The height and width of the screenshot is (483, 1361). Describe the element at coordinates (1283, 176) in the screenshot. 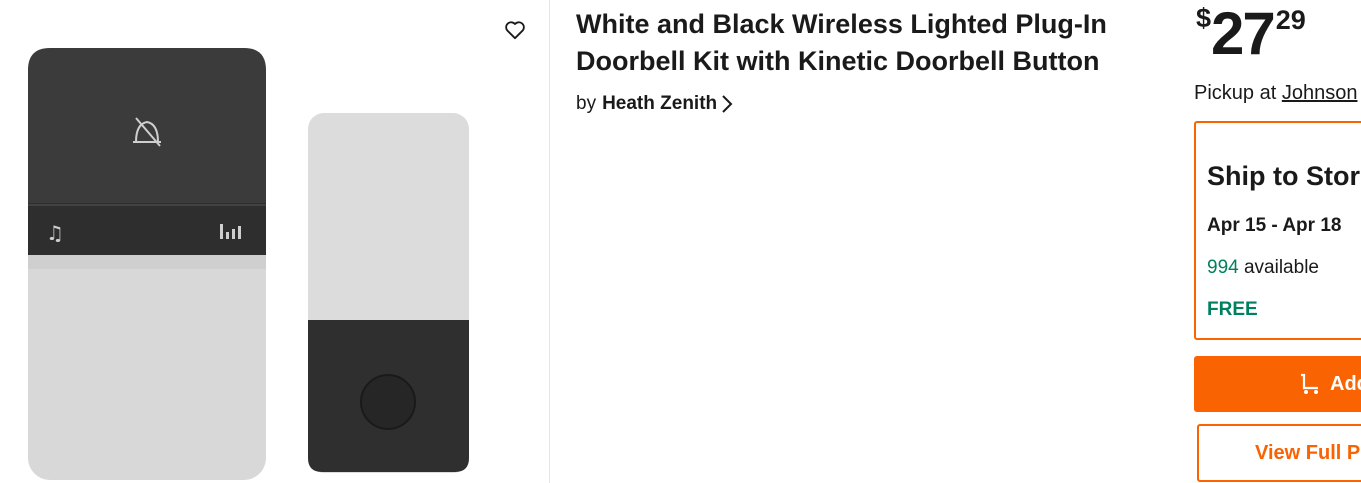

I see `ship-title: Ship to Stor` at that location.